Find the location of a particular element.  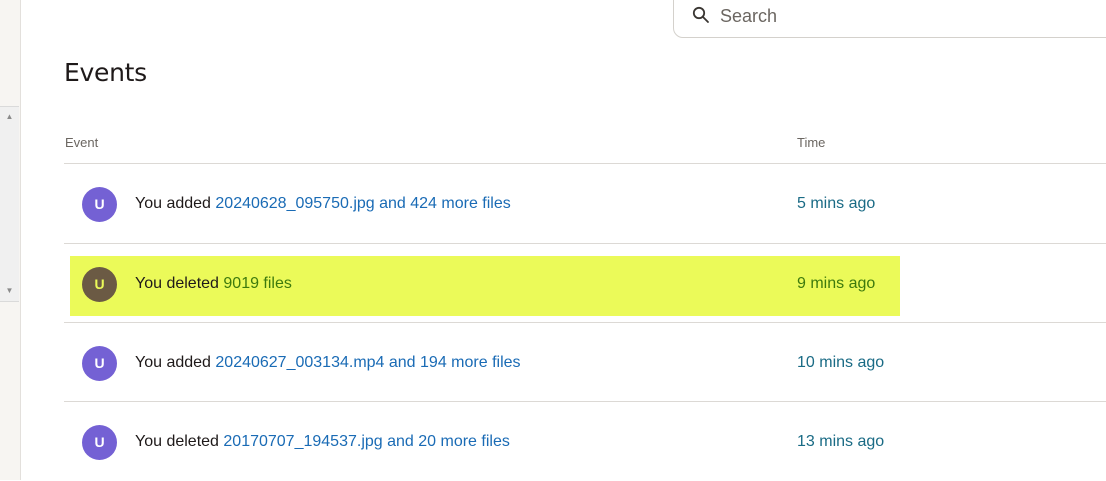

page-title: Events is located at coordinates (105, 72).